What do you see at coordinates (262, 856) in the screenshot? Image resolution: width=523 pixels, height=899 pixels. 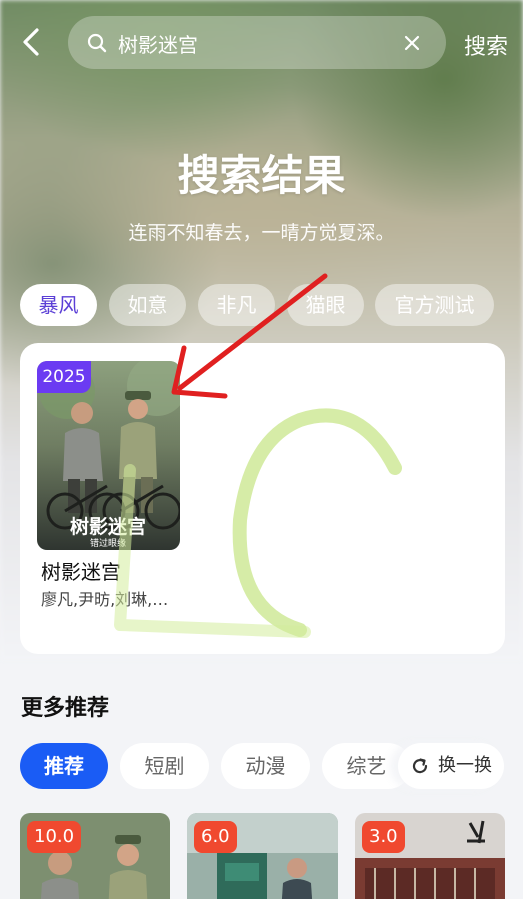 I see `recommendation-card: 6.0` at bounding box center [262, 856].